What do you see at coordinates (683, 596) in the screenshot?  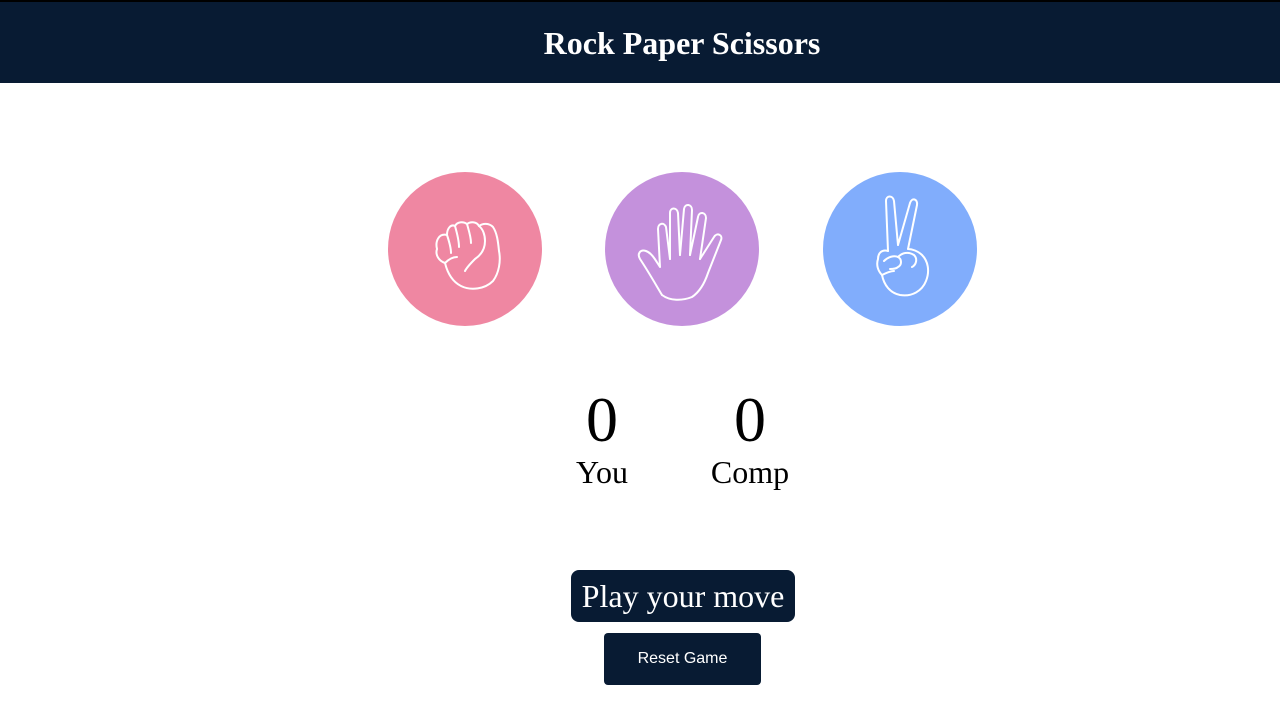 I see `status-message: Play your move` at bounding box center [683, 596].